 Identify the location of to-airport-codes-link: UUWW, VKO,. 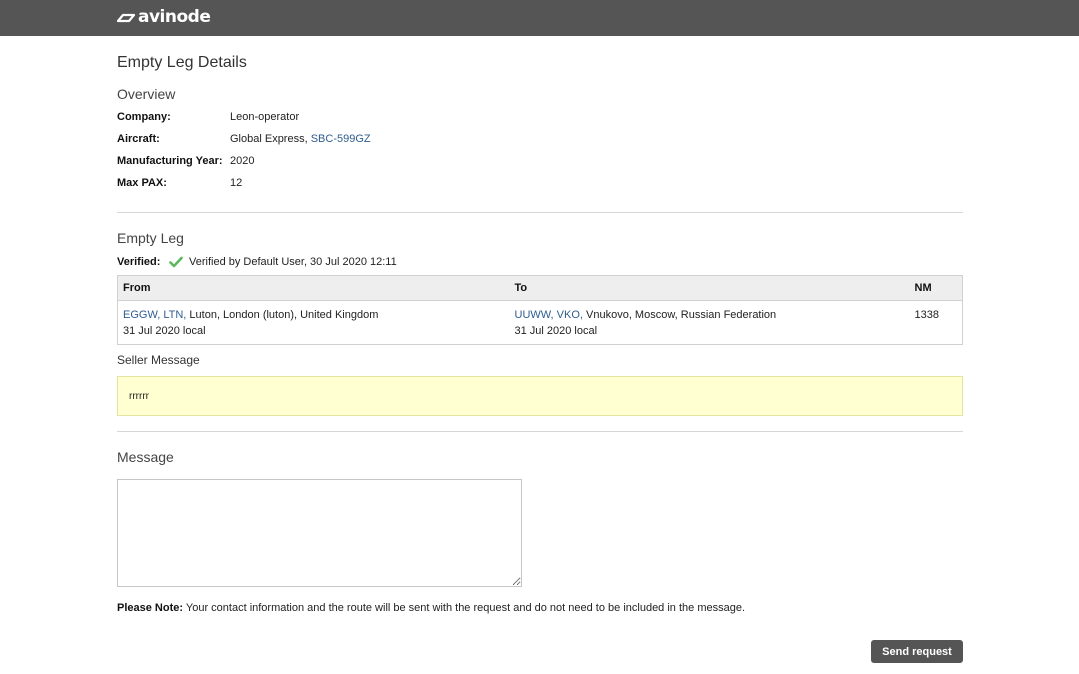
(549, 315).